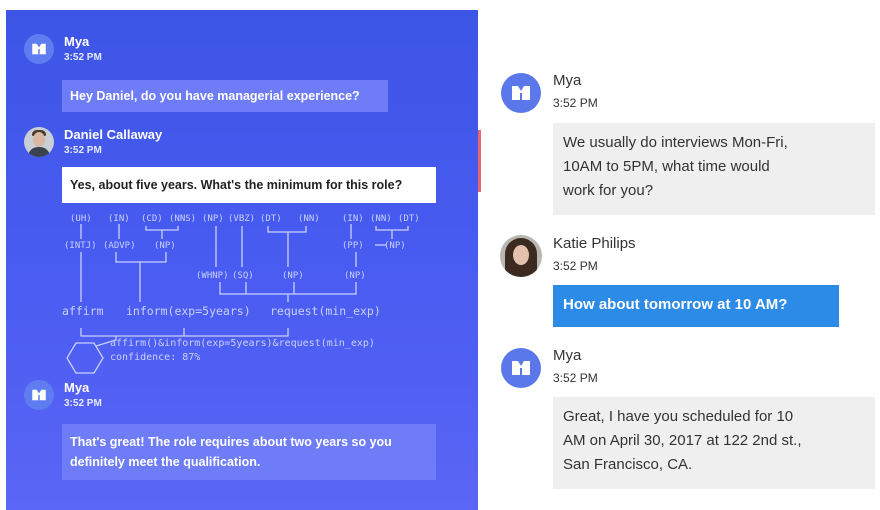  I want to click on user-message-bubble: How about tomorrow at 10 AM?, so click(696, 306).